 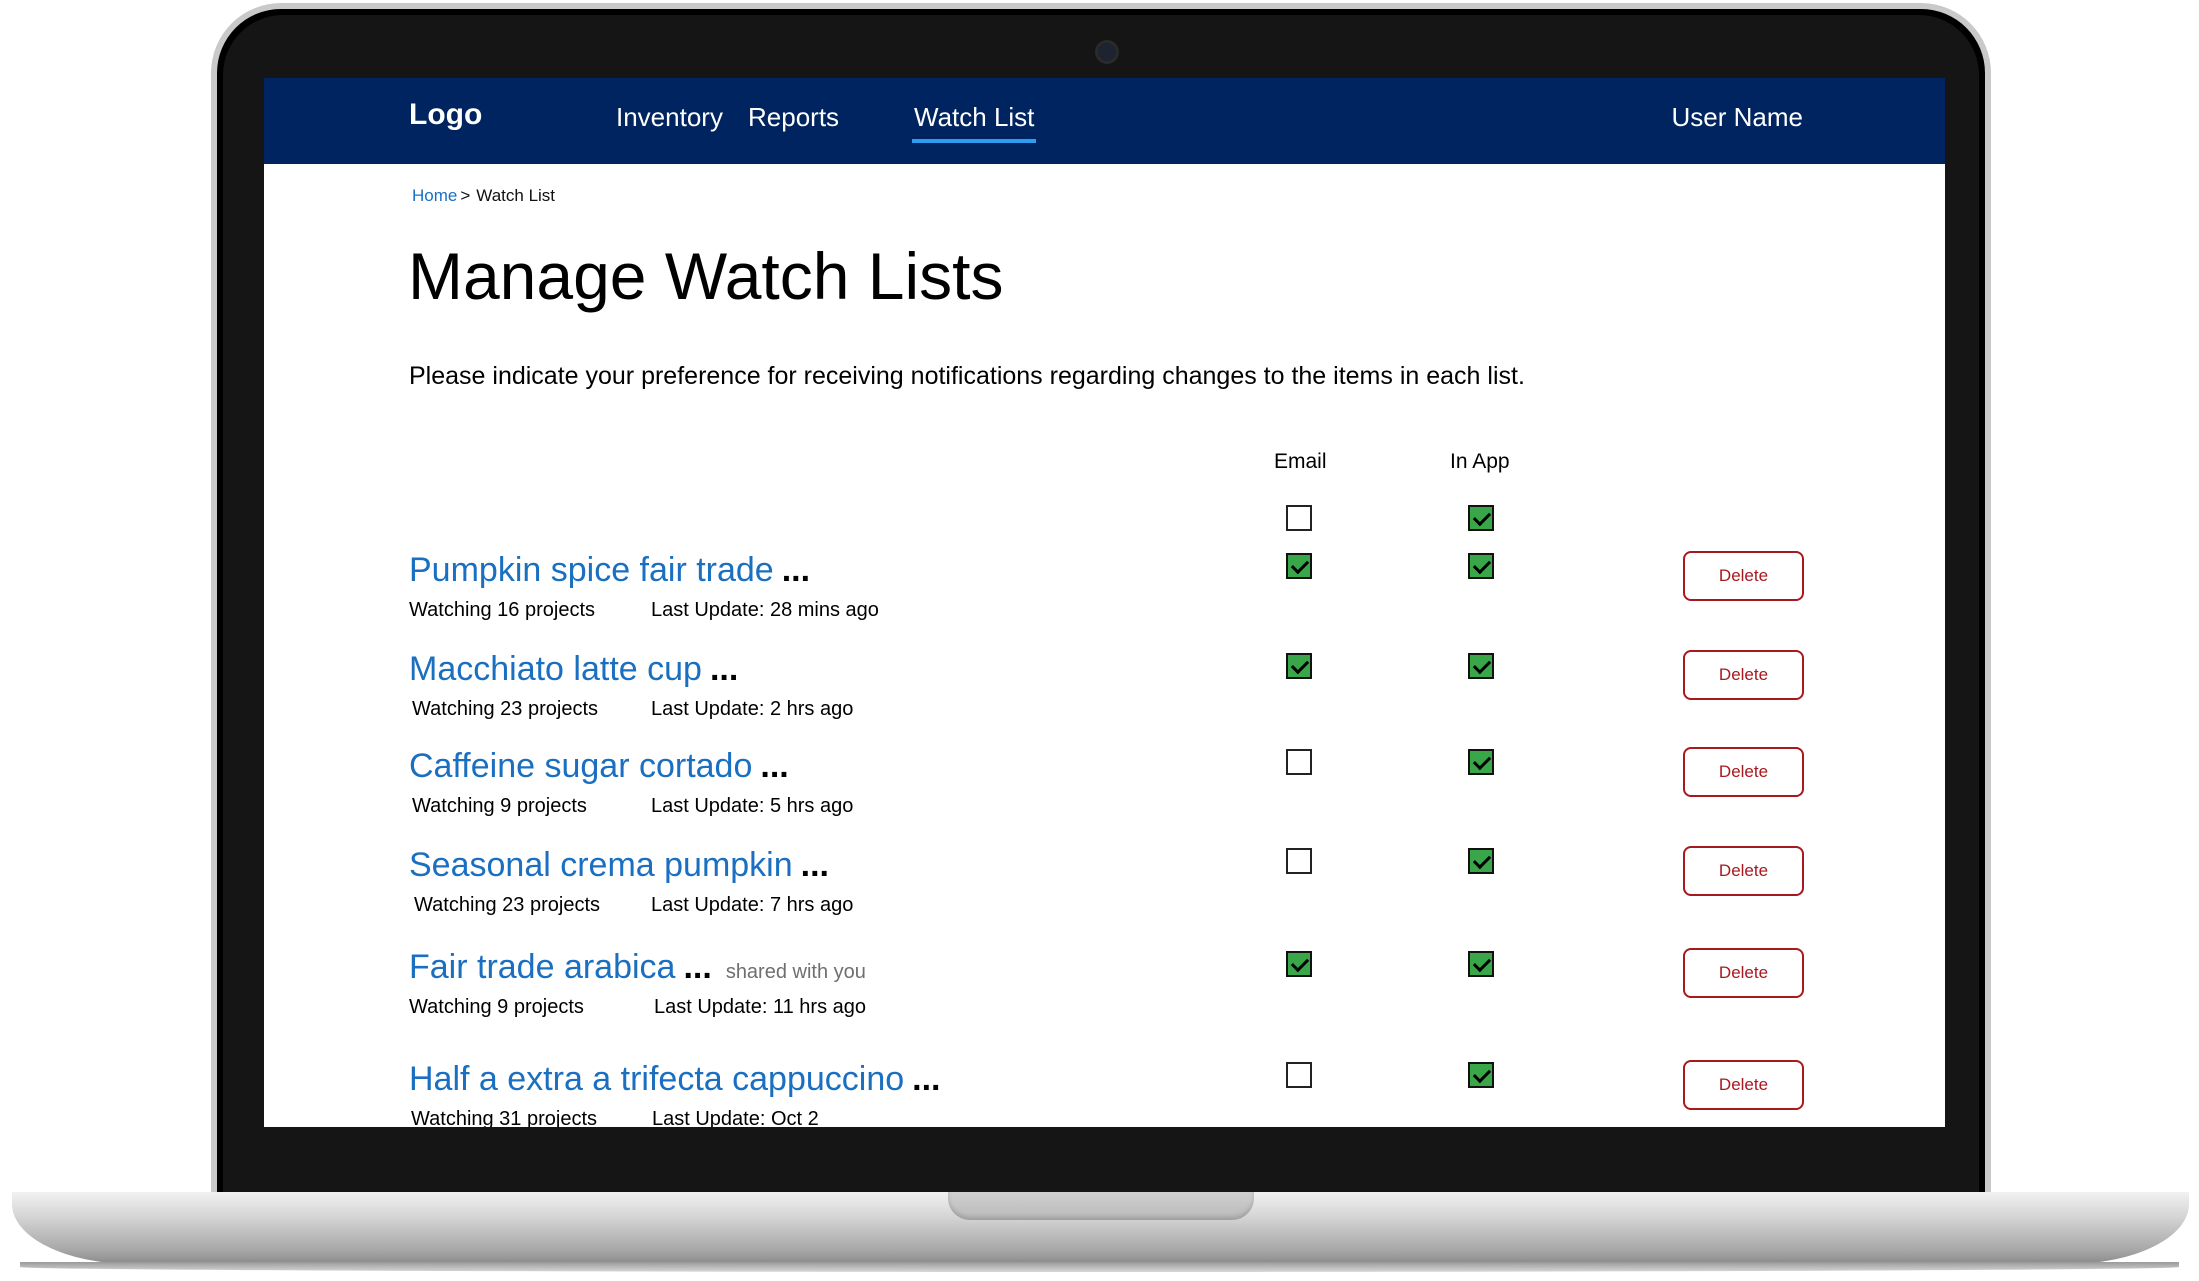 What do you see at coordinates (656, 1079) in the screenshot?
I see `watch-list-link: Half a extra a trifecta cappuccino` at bounding box center [656, 1079].